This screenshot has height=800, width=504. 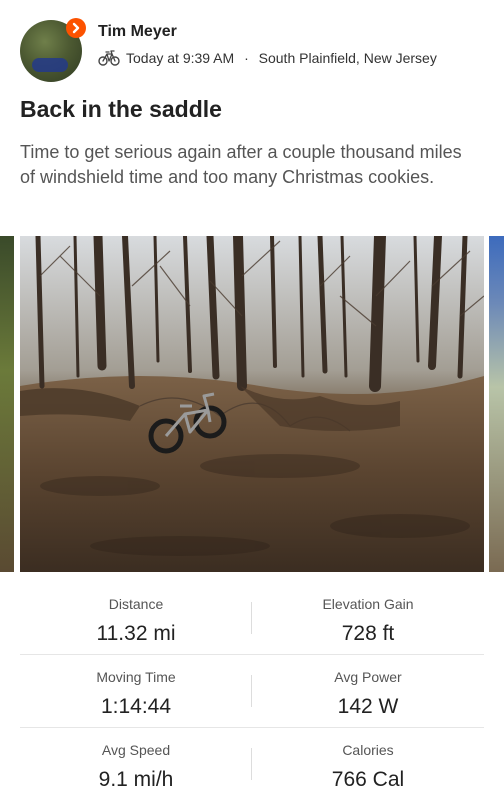 I want to click on stat-value: 9.1 mi/h, so click(x=136, y=779).